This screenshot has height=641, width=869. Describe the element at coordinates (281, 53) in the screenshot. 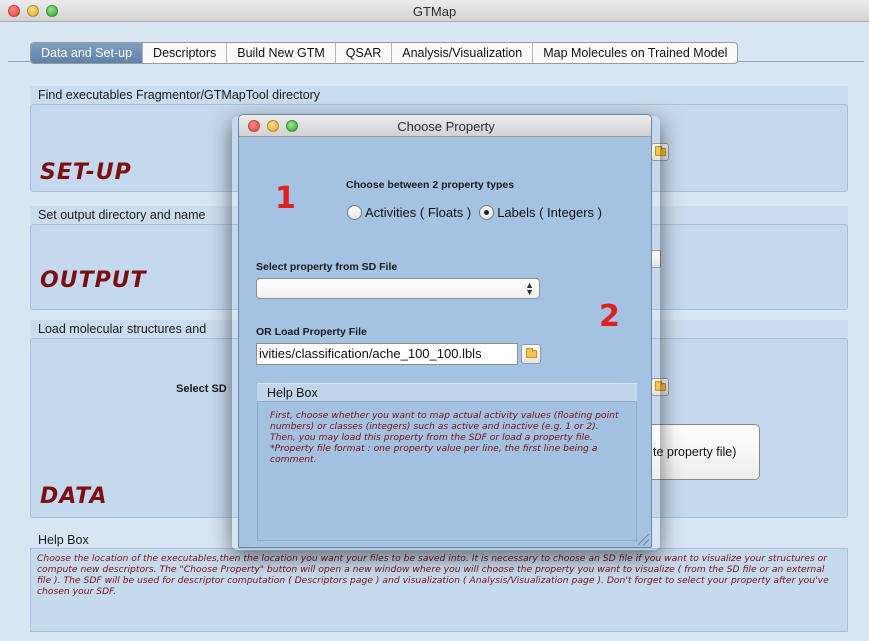

I see `tab-build-gtm: Build New GTM` at that location.